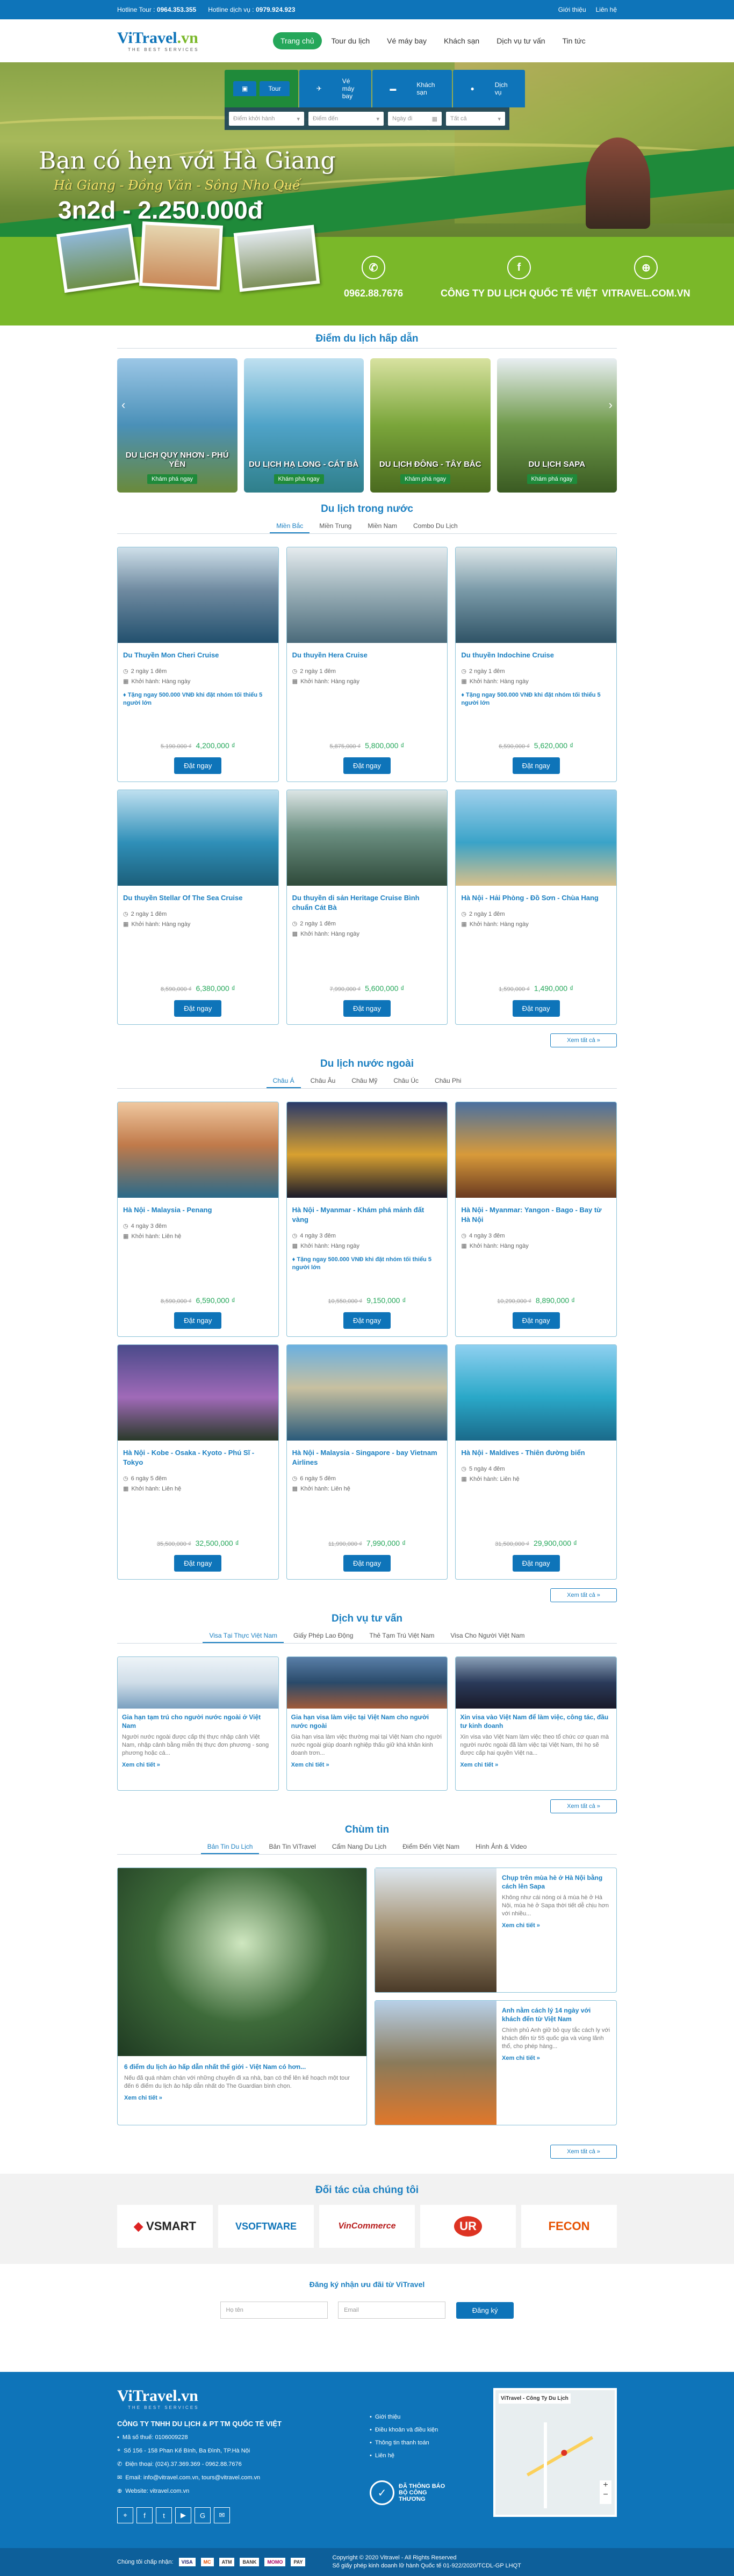 Image resolution: width=734 pixels, height=2576 pixels. I want to click on foreign-view-all: Xem tất cả », so click(583, 1595).